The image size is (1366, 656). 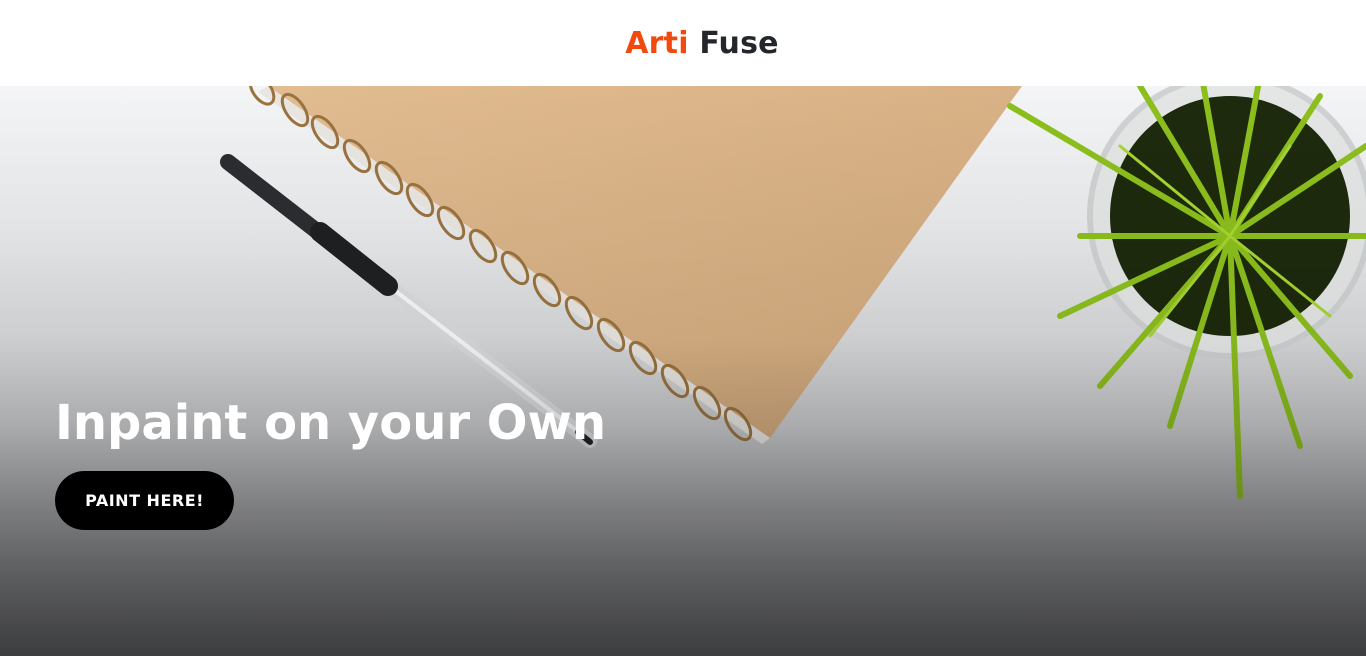 What do you see at coordinates (739, 43) in the screenshot?
I see `brand-name-part2: Fuse` at bounding box center [739, 43].